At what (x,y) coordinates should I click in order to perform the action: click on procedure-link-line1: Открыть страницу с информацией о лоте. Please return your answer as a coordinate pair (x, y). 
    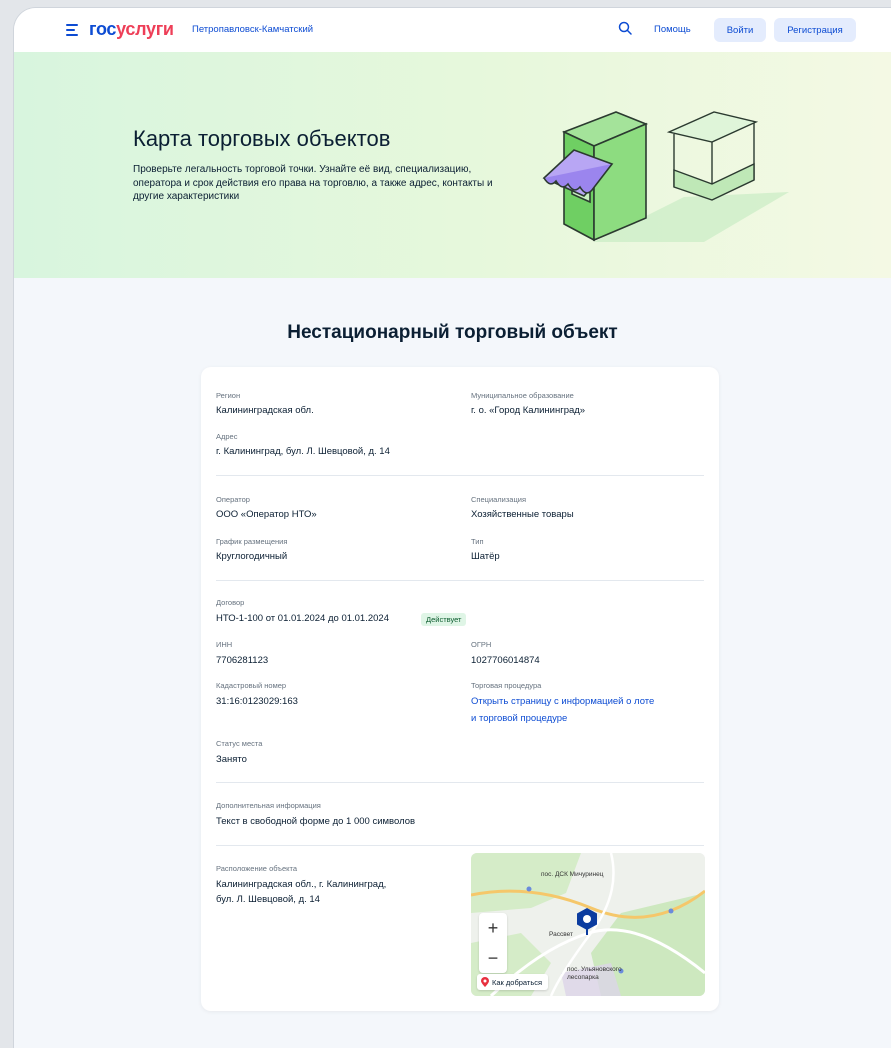
    Looking at the image, I should click on (562, 701).